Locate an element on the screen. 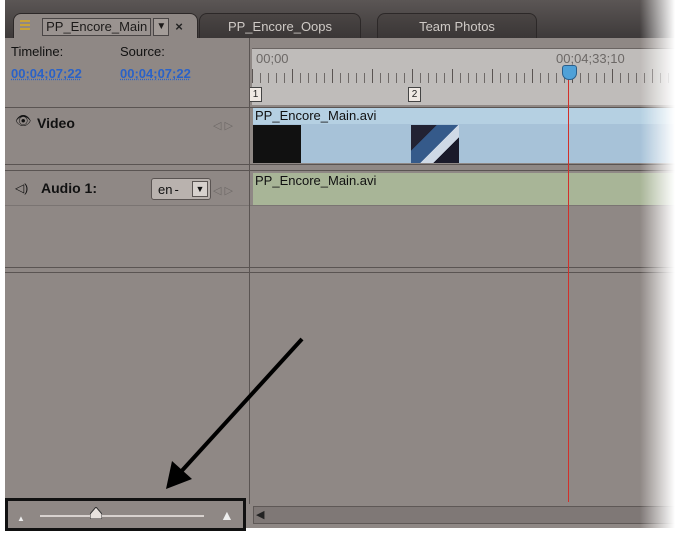  ruler-major-ticks is located at coordinates (463, 76).